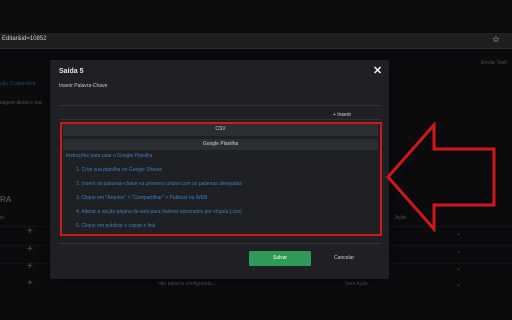  Describe the element at coordinates (71, 71) in the screenshot. I see `modal-title: Saída 5` at that location.